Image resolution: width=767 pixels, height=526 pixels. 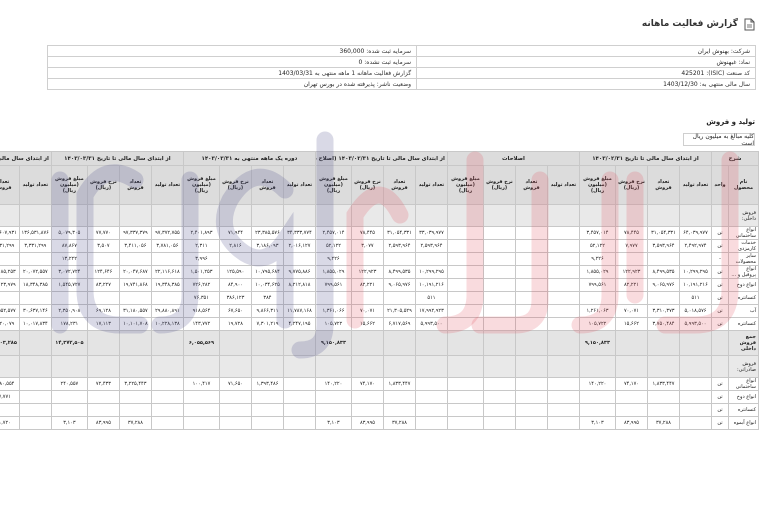 I want to click on row-label: انواع دوخ, so click(x=743, y=397).